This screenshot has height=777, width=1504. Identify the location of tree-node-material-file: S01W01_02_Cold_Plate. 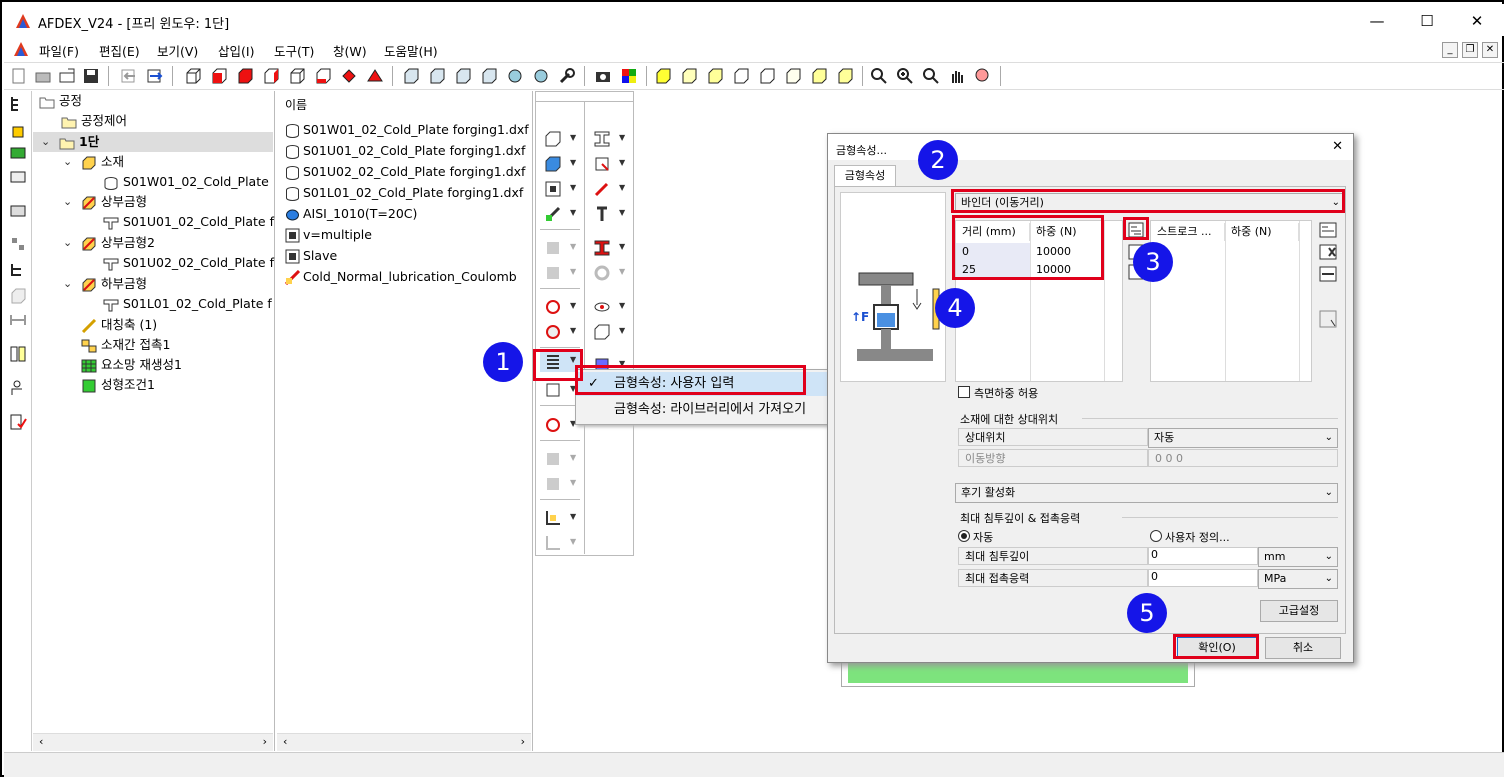
(186, 182).